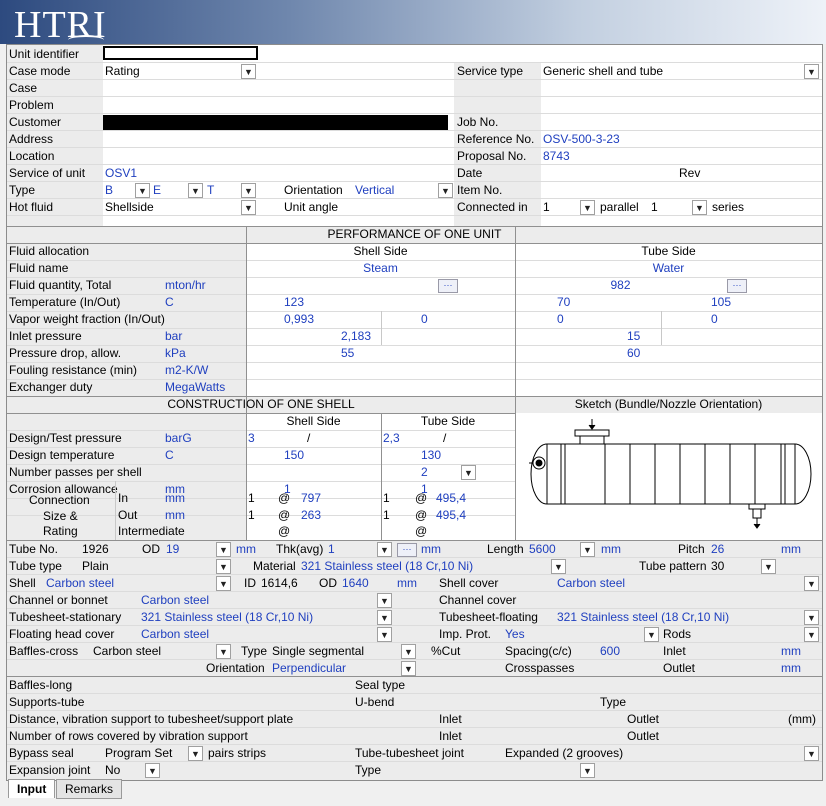 The width and height of the screenshot is (826, 806). Describe the element at coordinates (717, 566) in the screenshot. I see `tube-pattern-select: 30` at that location.